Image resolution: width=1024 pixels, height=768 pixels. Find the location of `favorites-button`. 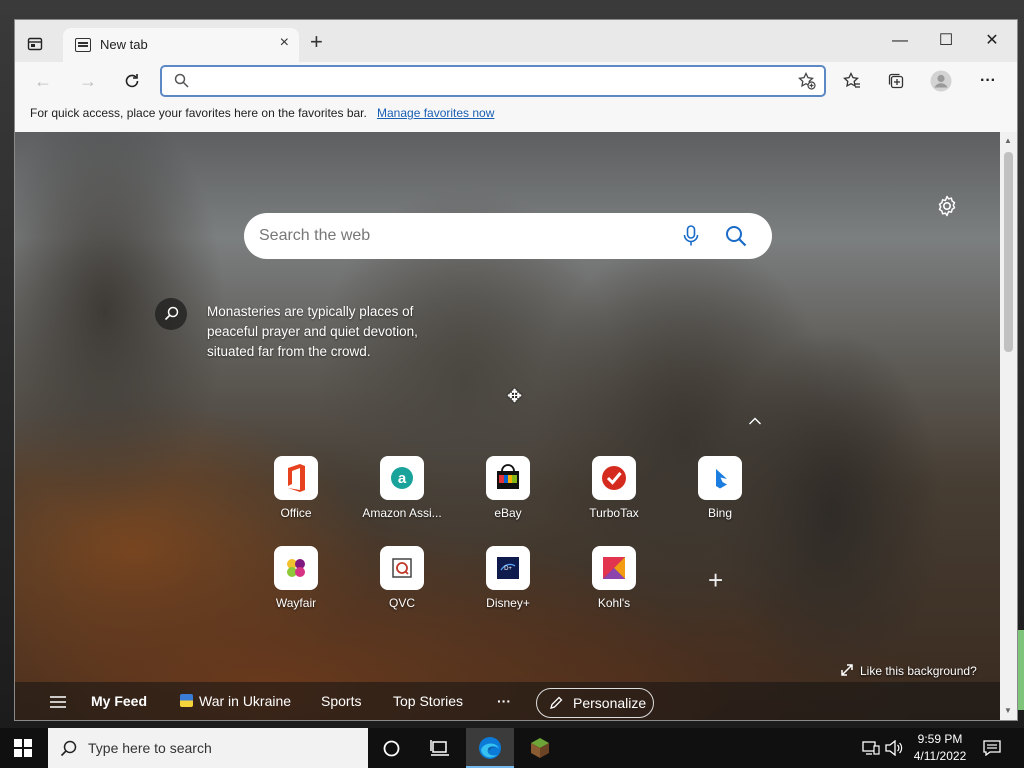

favorites-button is located at coordinates (852, 81).